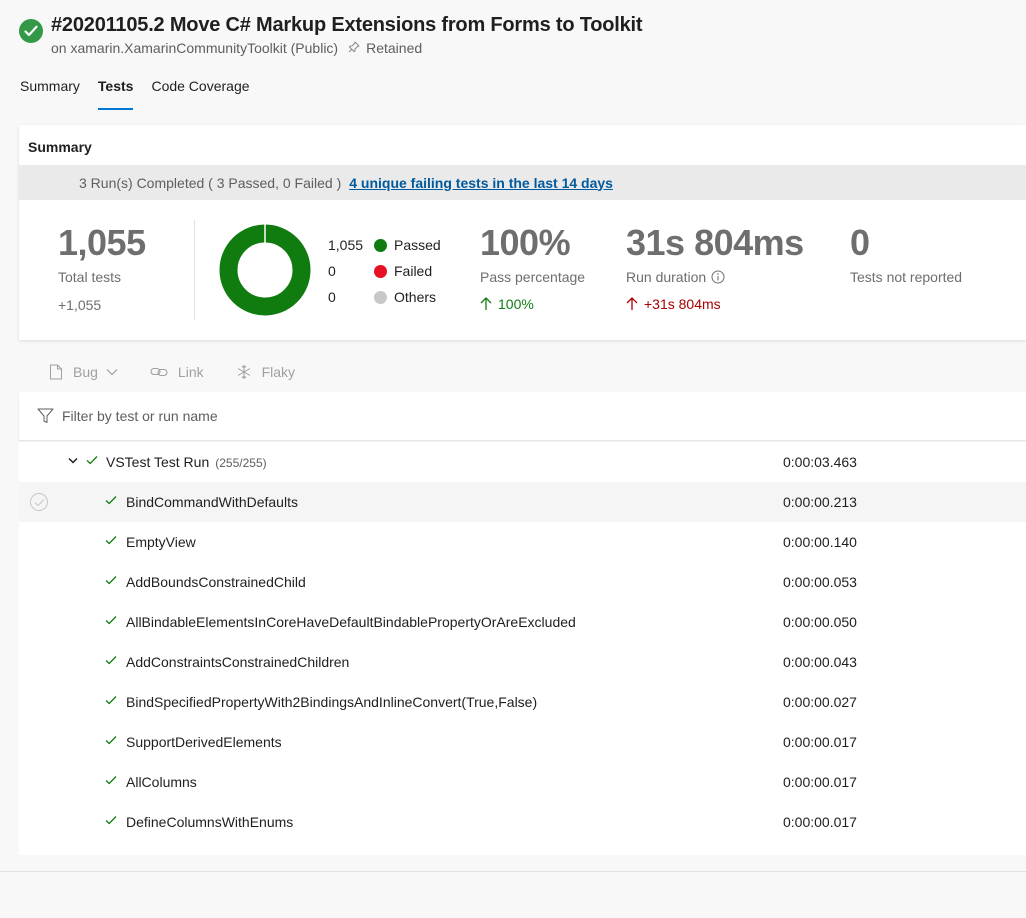 This screenshot has height=918, width=1026. Describe the element at coordinates (820, 542) in the screenshot. I see `test-duration: 0:00:00.140` at that location.